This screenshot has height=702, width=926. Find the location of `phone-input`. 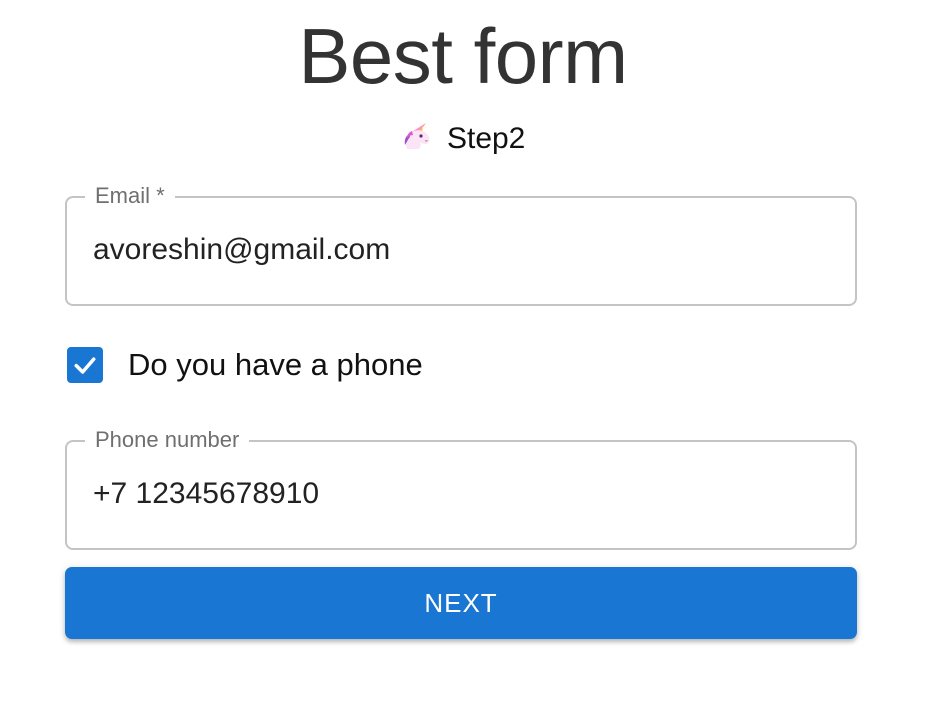

phone-input is located at coordinates (458, 494).